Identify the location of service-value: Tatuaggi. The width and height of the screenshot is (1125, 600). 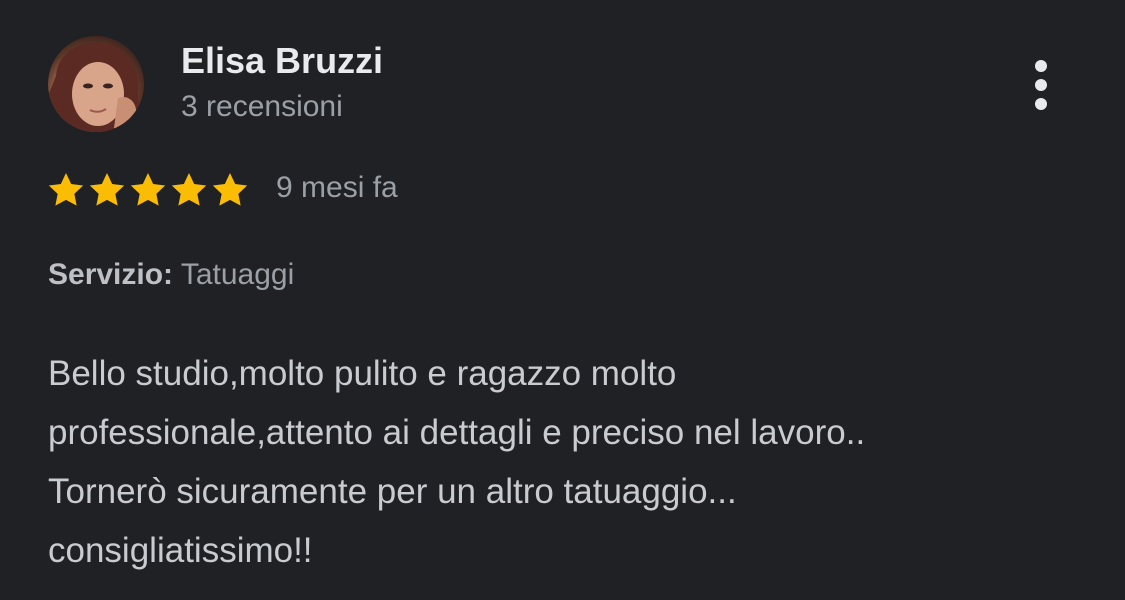
(237, 274).